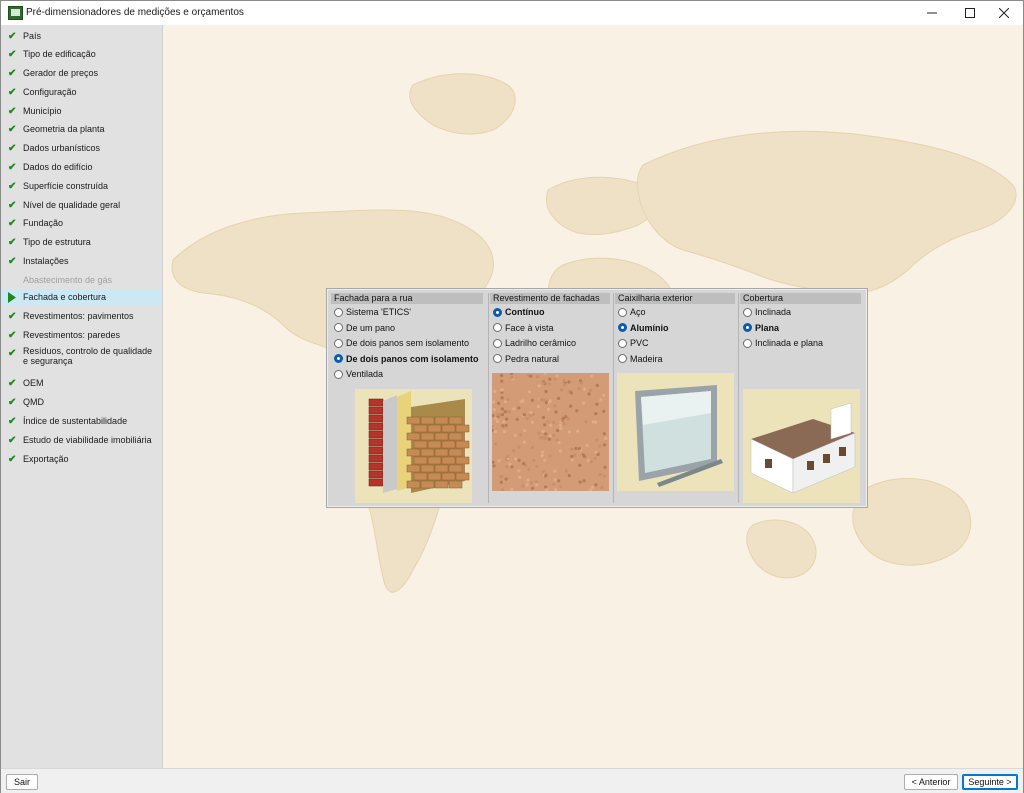 This screenshot has width=1024, height=793. I want to click on sidebar-item-label: Instalações, so click(46, 261).